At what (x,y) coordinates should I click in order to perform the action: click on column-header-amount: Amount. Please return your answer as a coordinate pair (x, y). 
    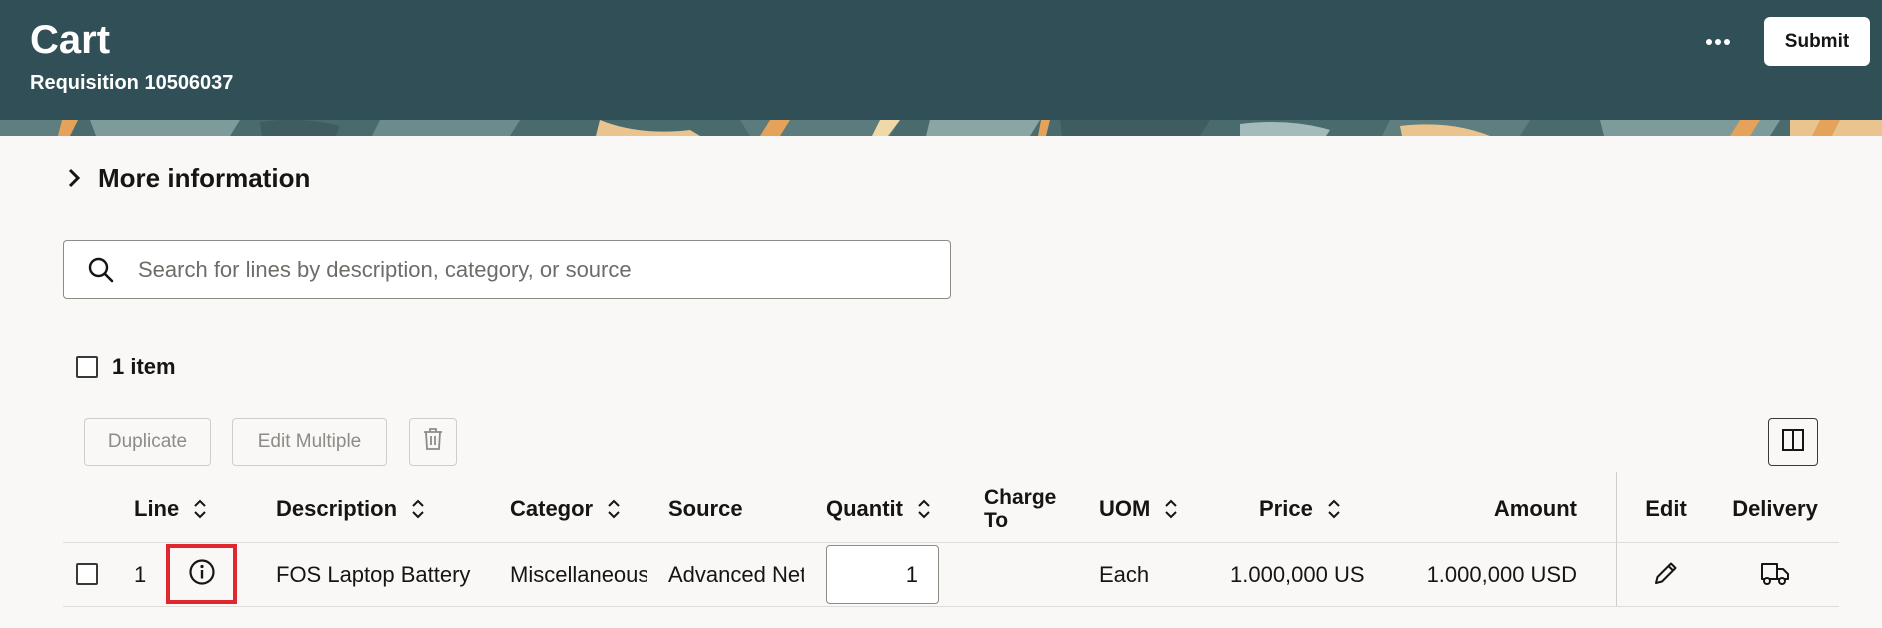
    Looking at the image, I should click on (1535, 508).